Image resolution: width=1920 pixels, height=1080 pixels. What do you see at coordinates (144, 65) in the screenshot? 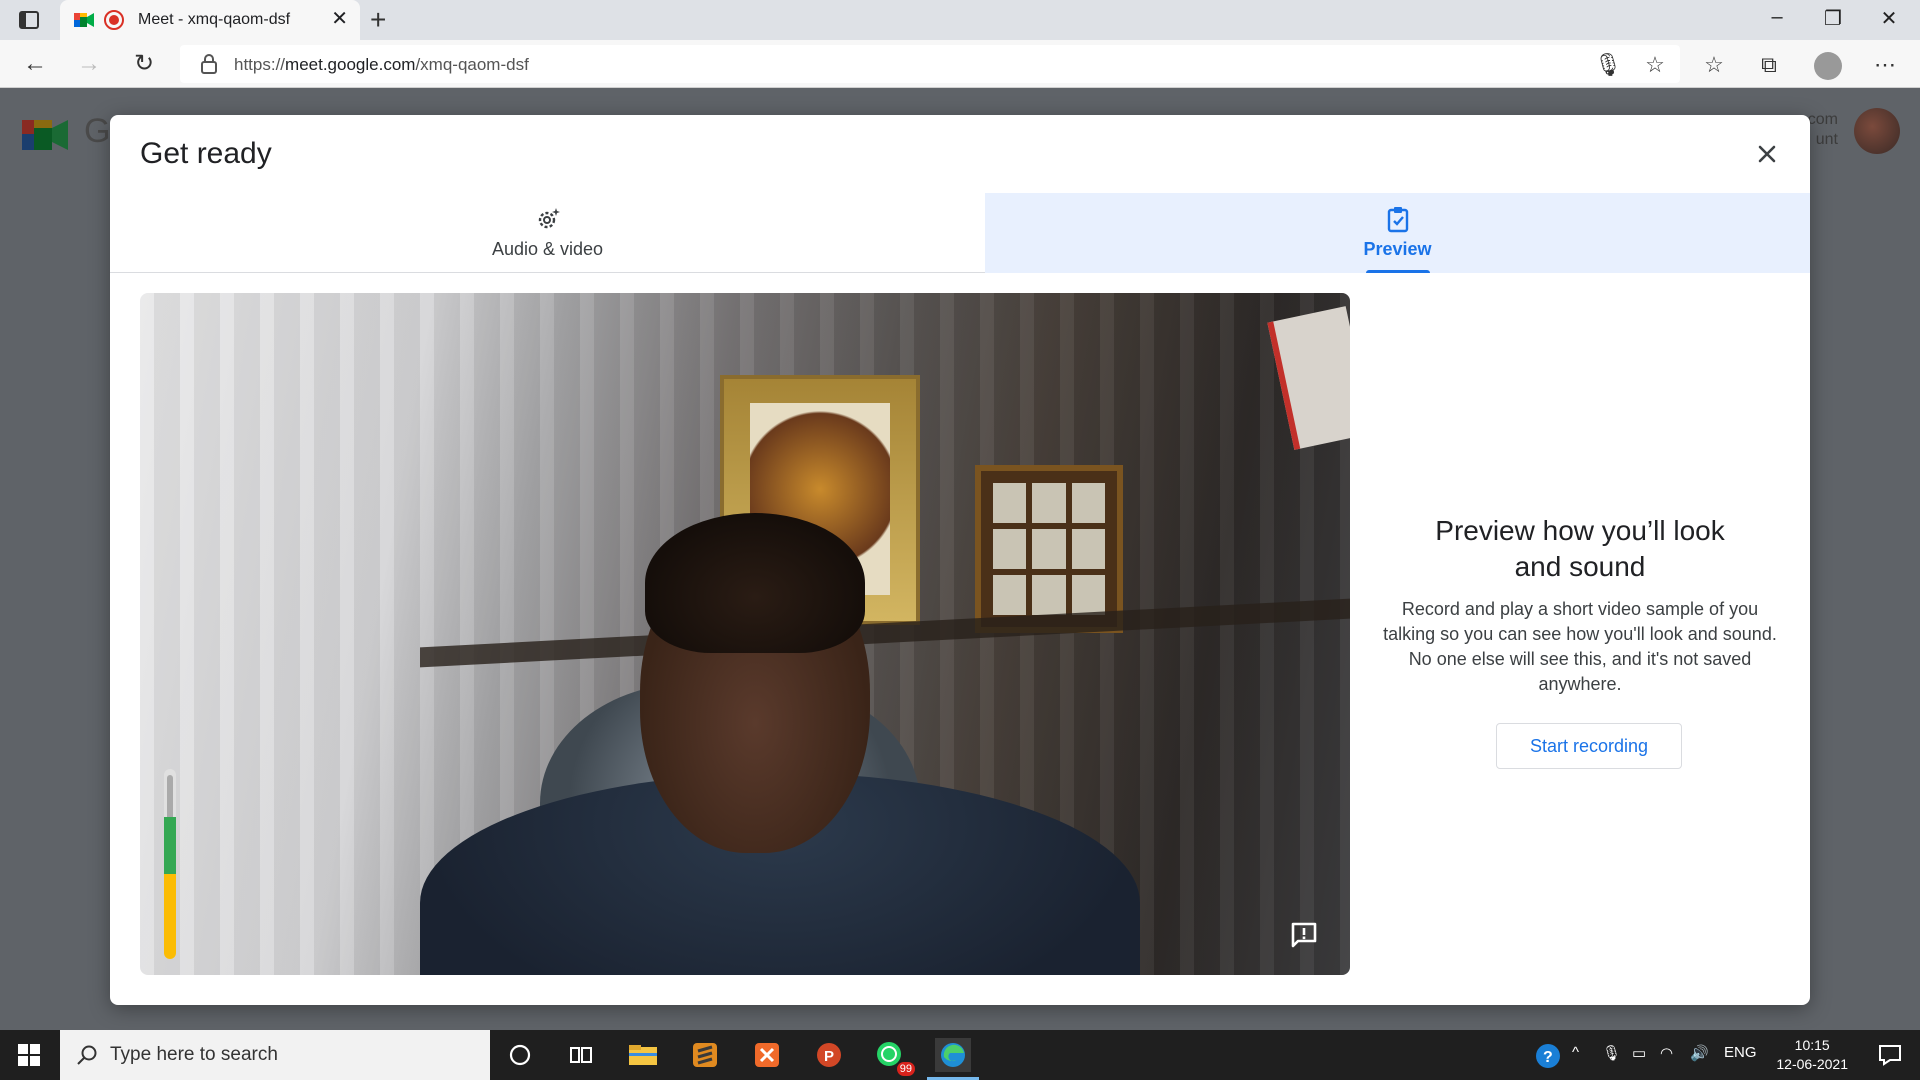
I see `refresh-icon: ↻` at bounding box center [144, 65].